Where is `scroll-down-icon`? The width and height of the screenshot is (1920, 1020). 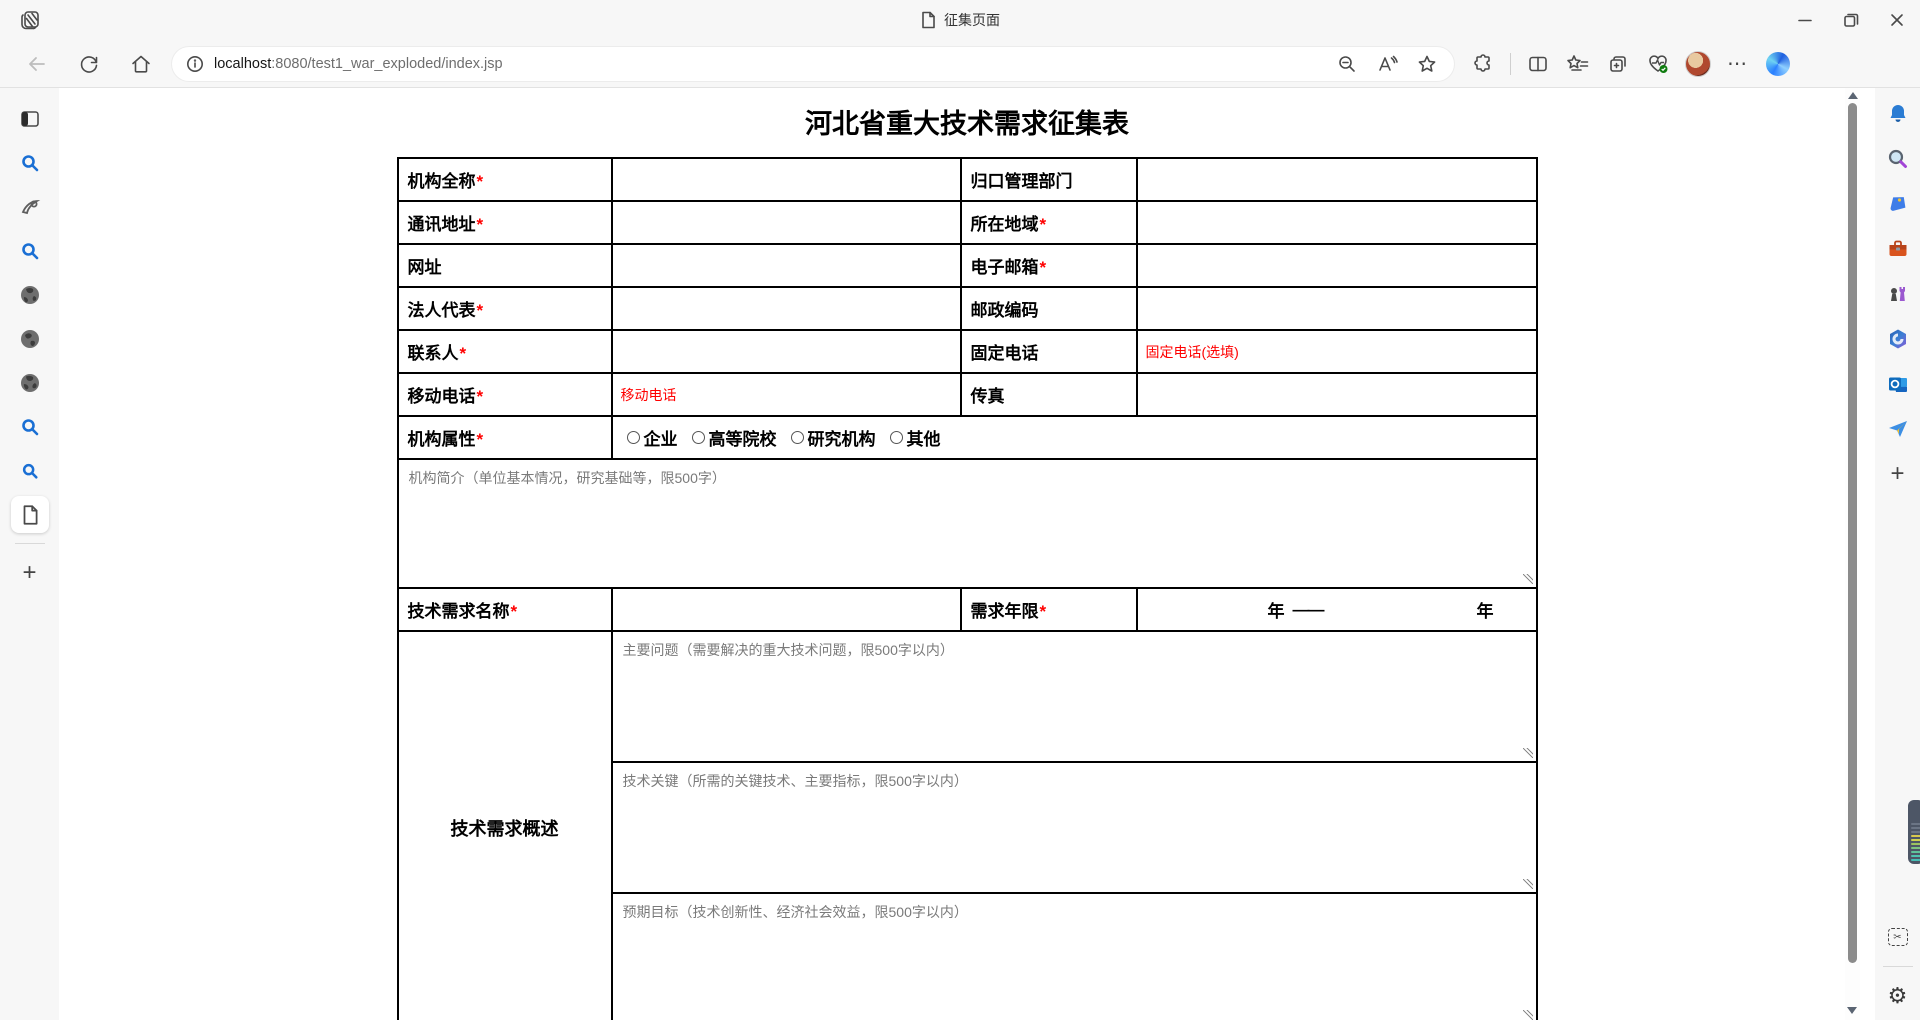
scroll-down-icon is located at coordinates (1852, 1010).